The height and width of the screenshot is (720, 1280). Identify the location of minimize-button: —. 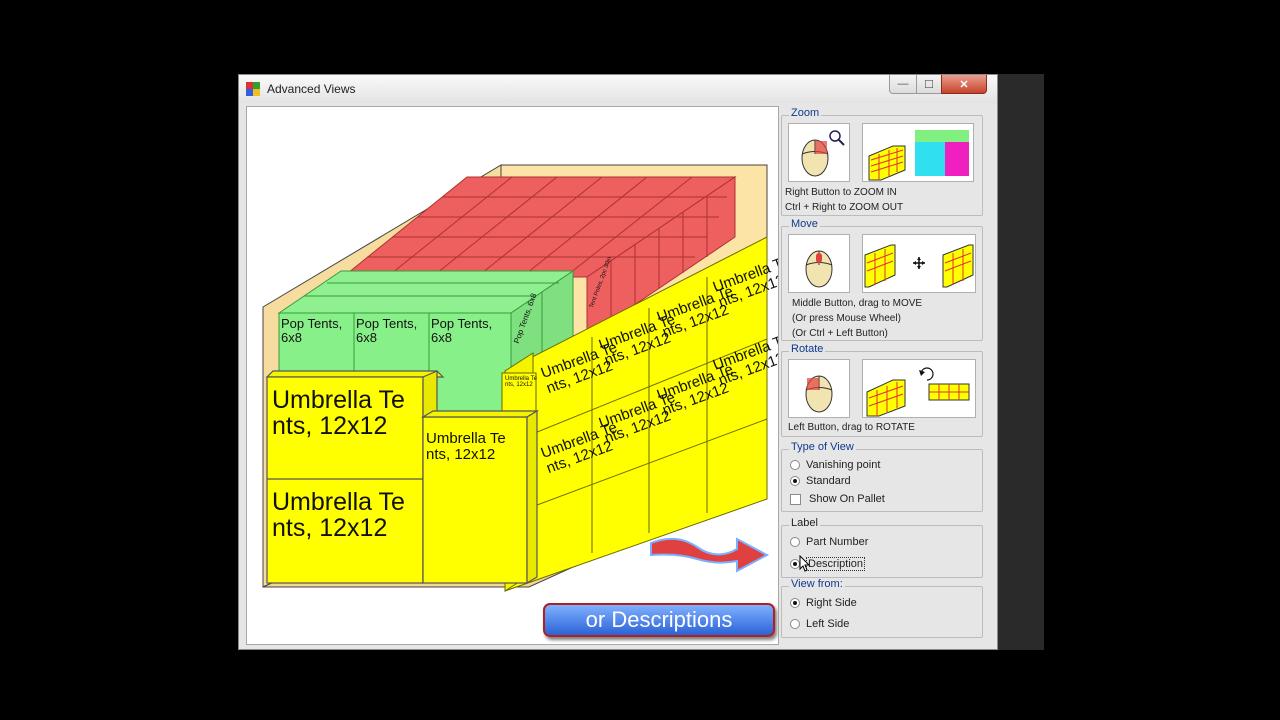
(903, 84).